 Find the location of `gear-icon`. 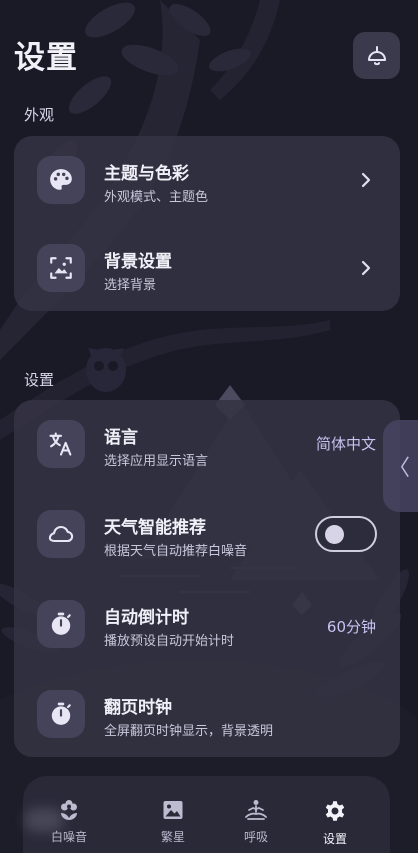

gear-icon is located at coordinates (335, 811).